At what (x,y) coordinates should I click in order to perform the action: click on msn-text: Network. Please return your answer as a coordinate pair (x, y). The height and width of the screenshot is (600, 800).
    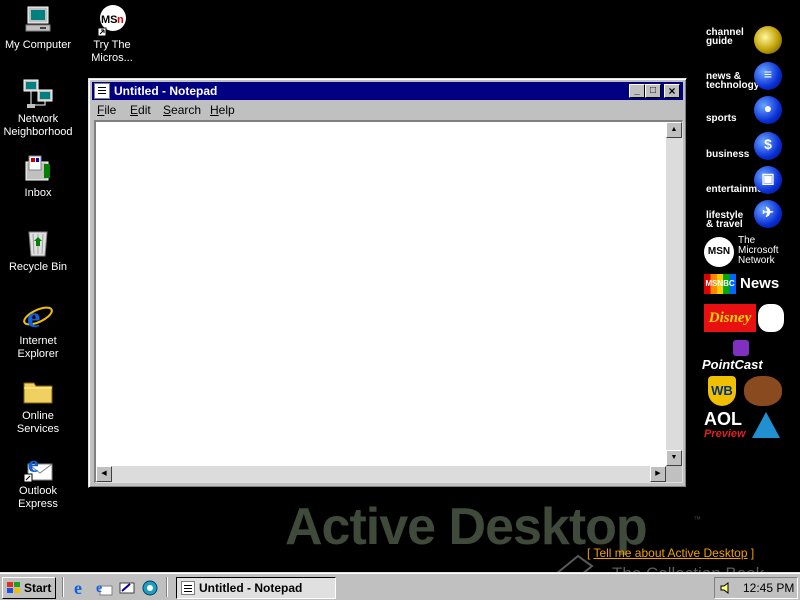
    Looking at the image, I should click on (756, 260).